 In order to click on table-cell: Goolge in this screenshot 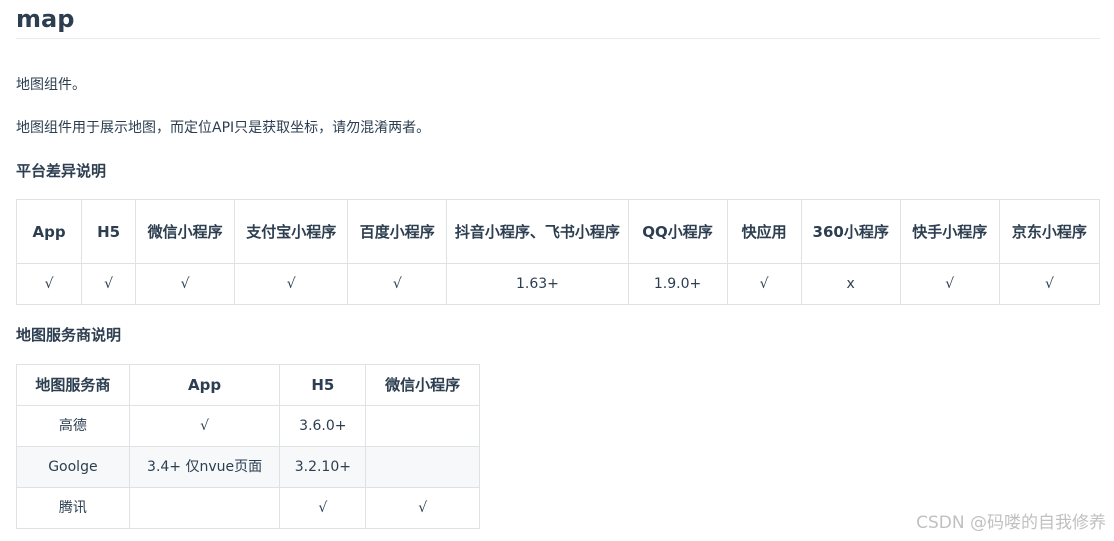, I will do `click(73, 467)`.